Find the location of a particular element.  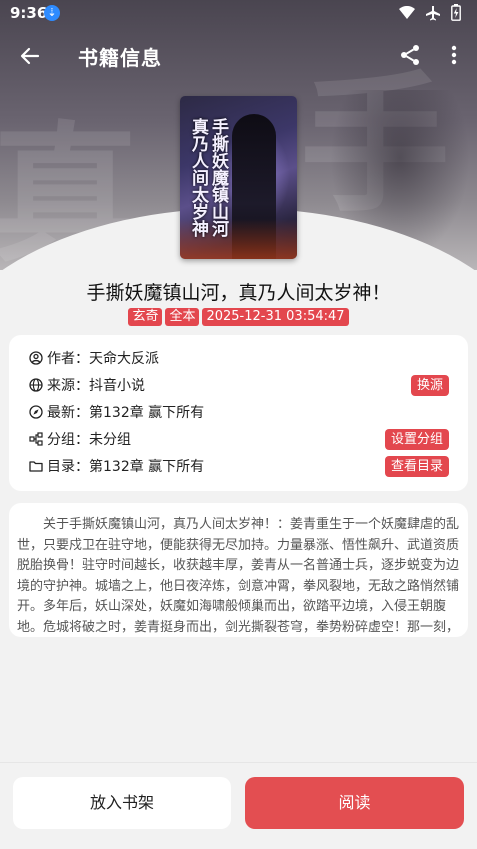

status-icons is located at coordinates (430, 12).